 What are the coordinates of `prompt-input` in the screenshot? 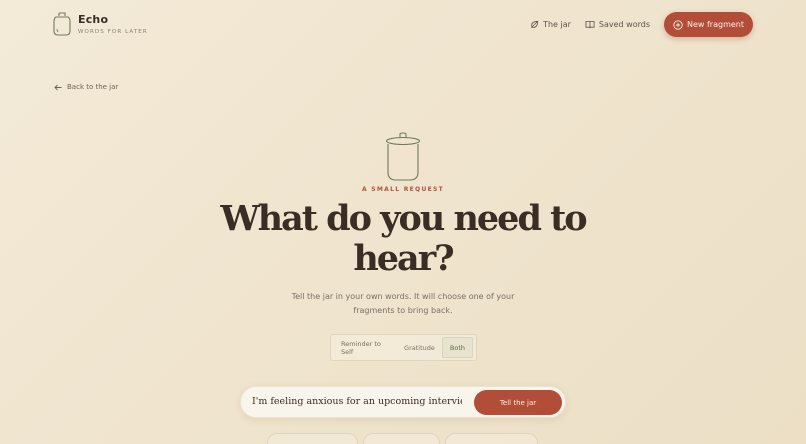 It's located at (357, 401).